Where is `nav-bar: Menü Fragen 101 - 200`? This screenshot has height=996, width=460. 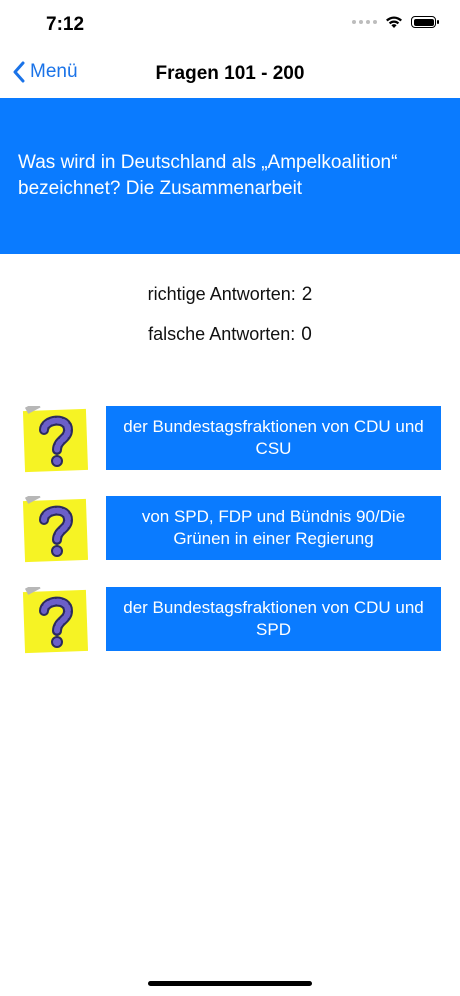 nav-bar: Menü Fragen 101 - 200 is located at coordinates (230, 74).